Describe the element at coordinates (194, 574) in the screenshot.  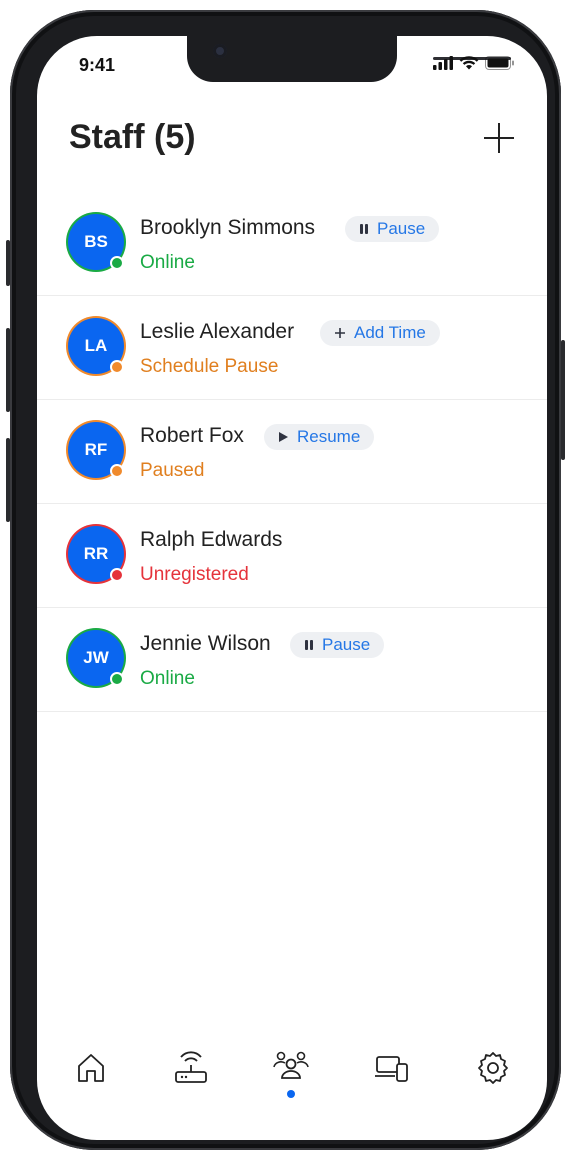
I see `staff-status: Unregistered` at that location.